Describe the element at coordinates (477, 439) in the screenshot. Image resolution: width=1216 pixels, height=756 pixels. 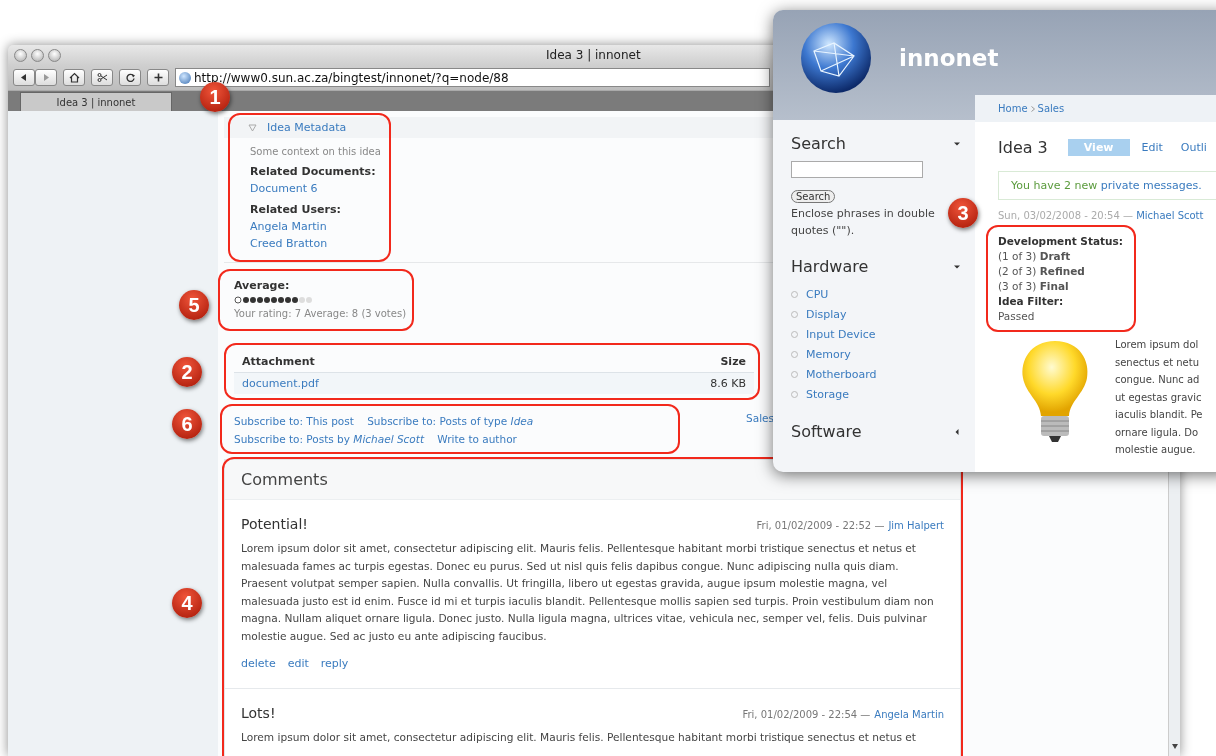
I see `subscribe-link: Write to author` at that location.